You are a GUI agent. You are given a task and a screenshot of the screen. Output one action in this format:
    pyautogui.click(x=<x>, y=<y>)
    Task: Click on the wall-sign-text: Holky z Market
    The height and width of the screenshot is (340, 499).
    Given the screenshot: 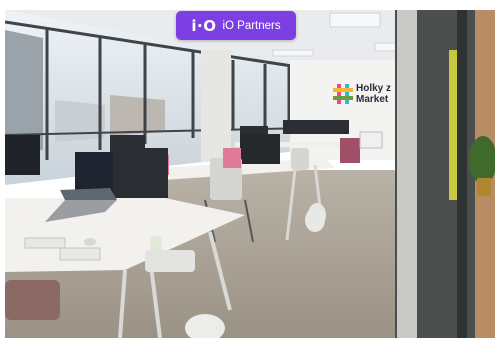 What is the action you would take?
    pyautogui.click(x=373, y=94)
    